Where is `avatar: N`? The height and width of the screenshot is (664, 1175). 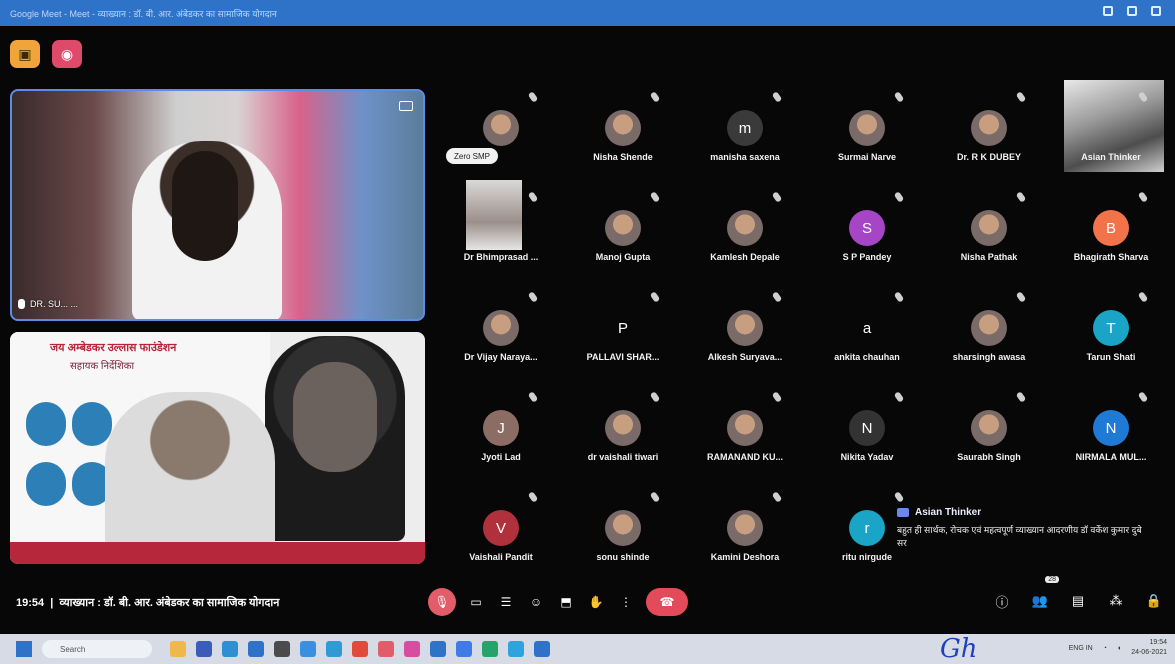
avatar: N is located at coordinates (1111, 428).